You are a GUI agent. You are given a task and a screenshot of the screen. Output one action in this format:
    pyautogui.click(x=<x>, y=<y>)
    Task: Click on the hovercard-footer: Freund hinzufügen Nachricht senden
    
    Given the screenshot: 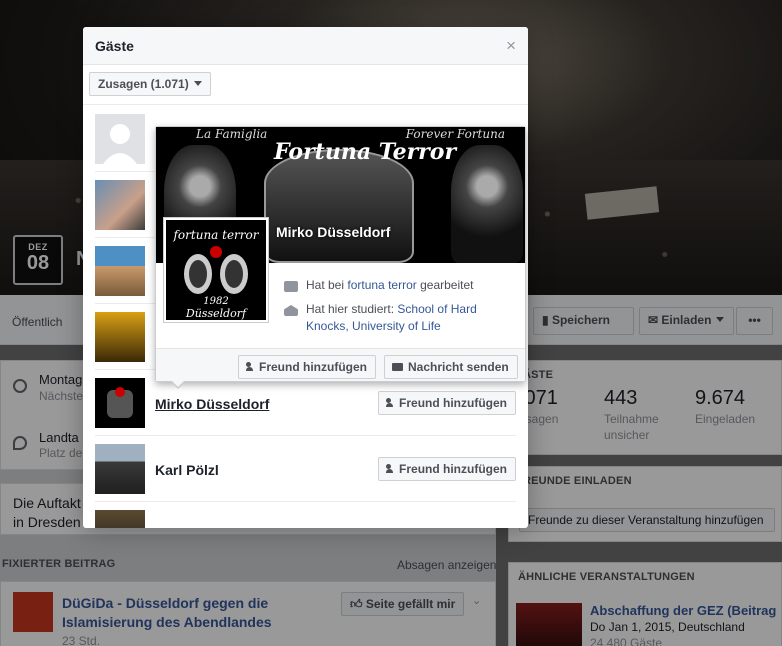 What is the action you would take?
    pyautogui.click(x=340, y=364)
    